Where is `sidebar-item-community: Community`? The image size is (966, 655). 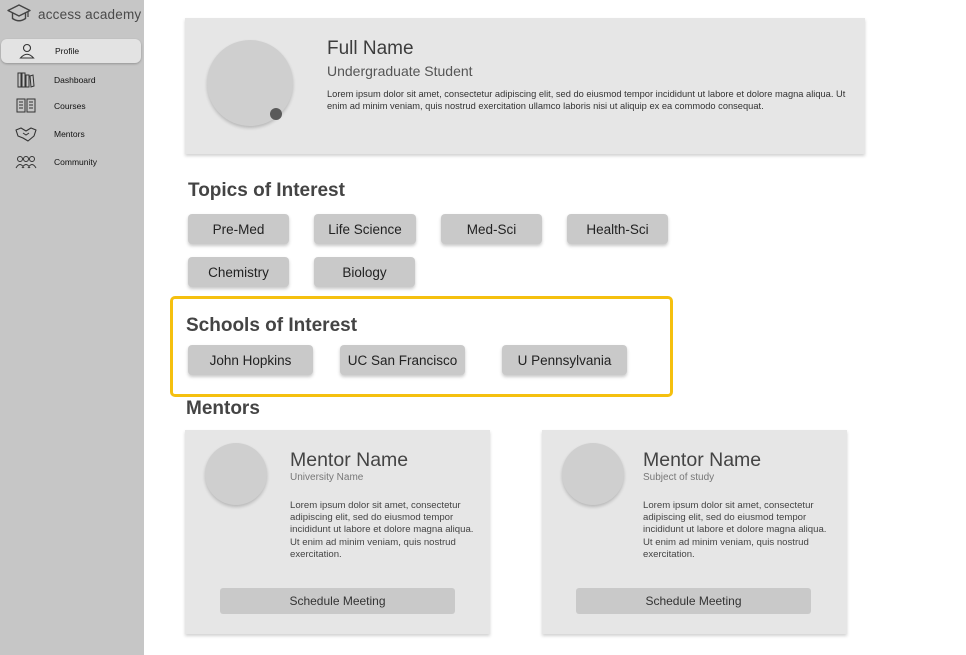 sidebar-item-community: Community is located at coordinates (71, 162).